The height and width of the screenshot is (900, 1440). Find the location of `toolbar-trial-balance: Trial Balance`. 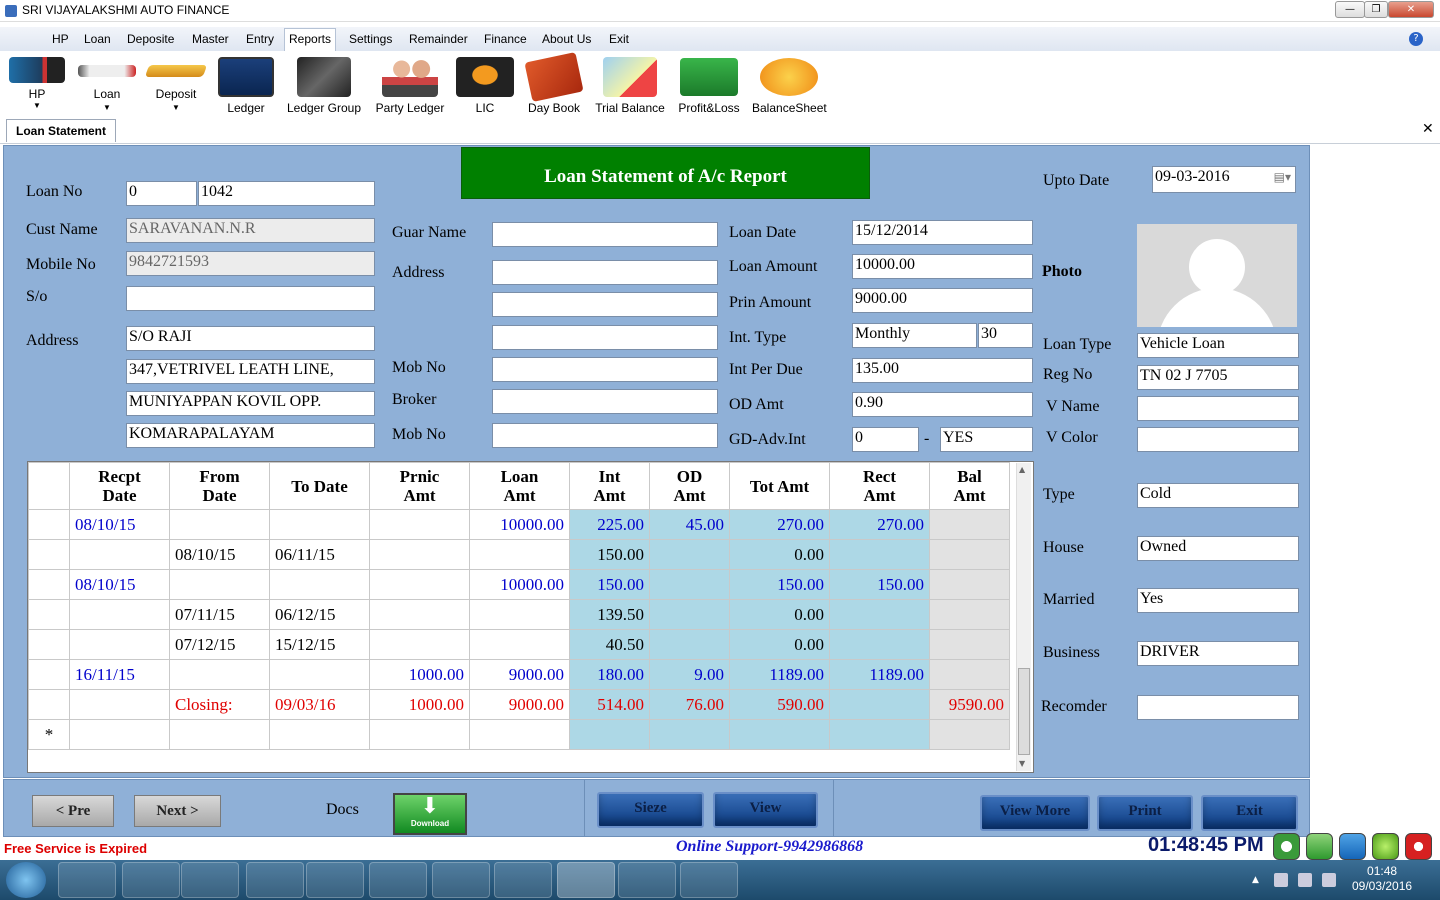

toolbar-trial-balance: Trial Balance is located at coordinates (630, 84).